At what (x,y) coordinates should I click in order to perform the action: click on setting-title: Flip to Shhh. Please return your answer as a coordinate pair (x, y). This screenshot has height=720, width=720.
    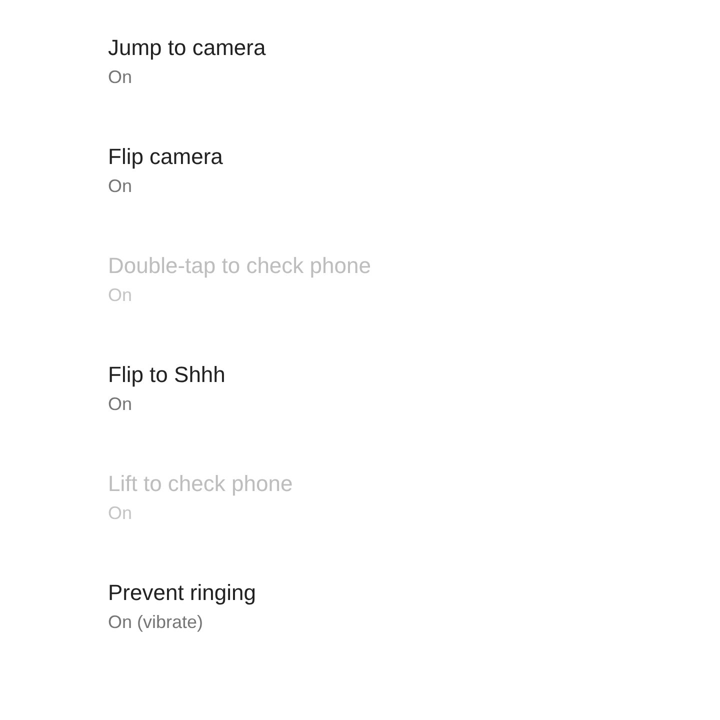
    Looking at the image, I should click on (167, 375).